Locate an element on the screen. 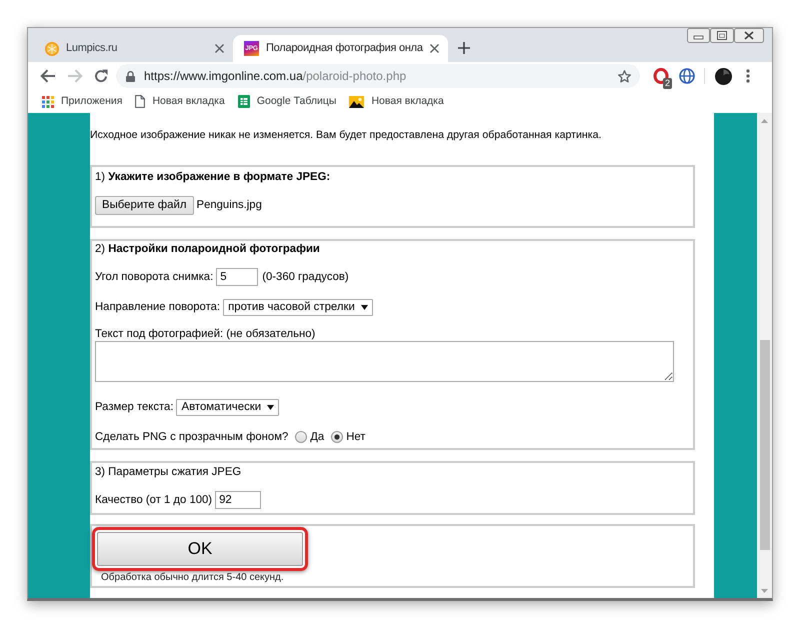 This screenshot has height=628, width=800. ok-button: OK is located at coordinates (200, 549).